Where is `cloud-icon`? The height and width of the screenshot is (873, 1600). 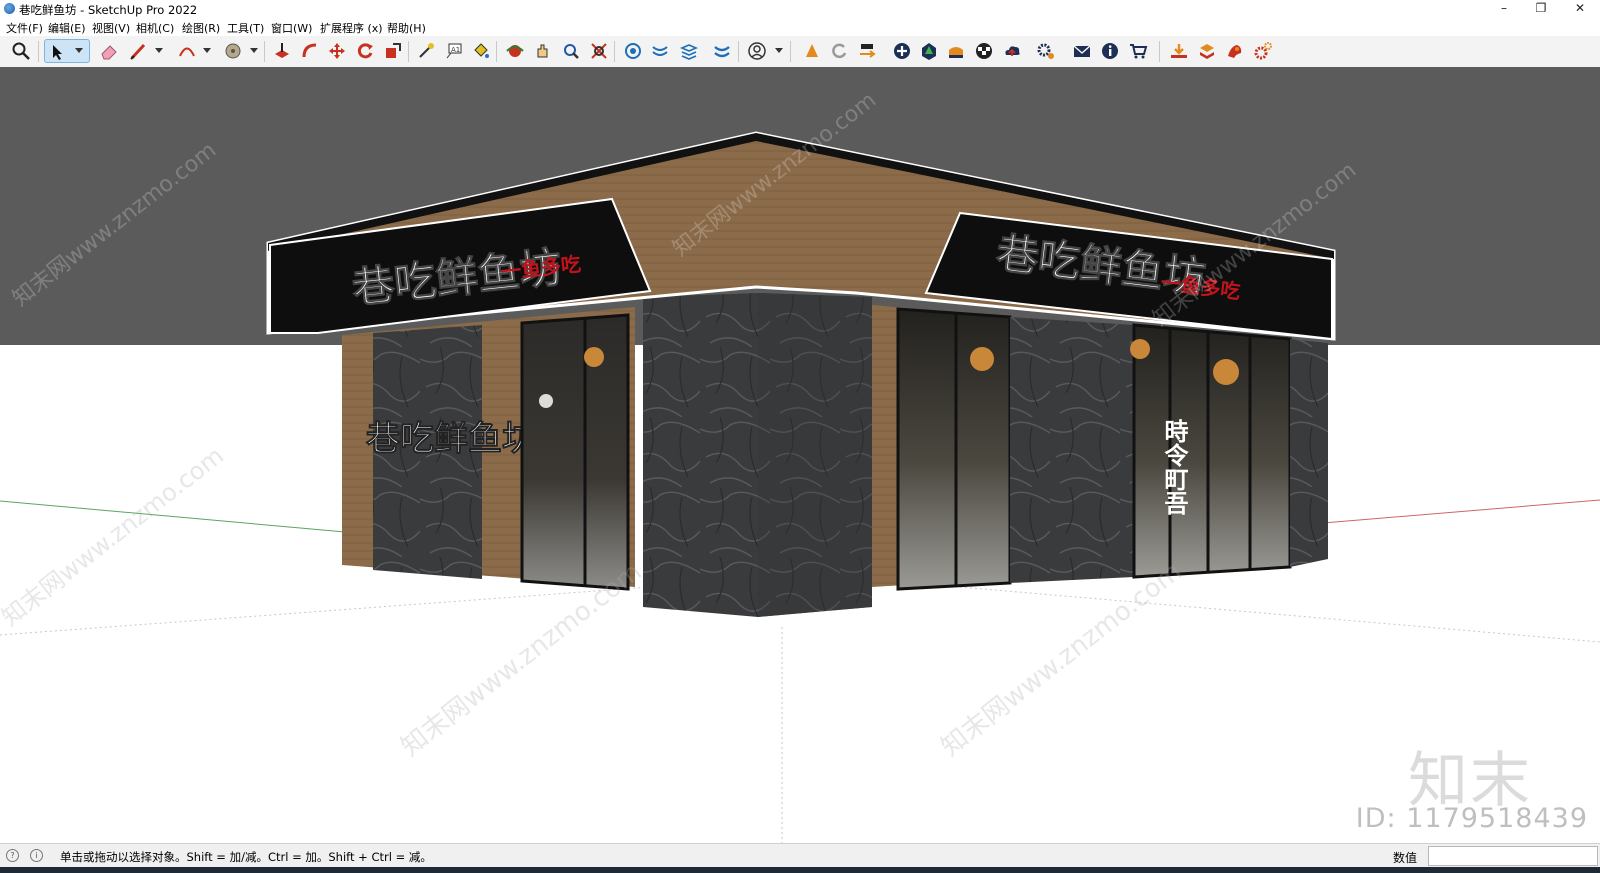
cloud-icon is located at coordinates (1012, 51).